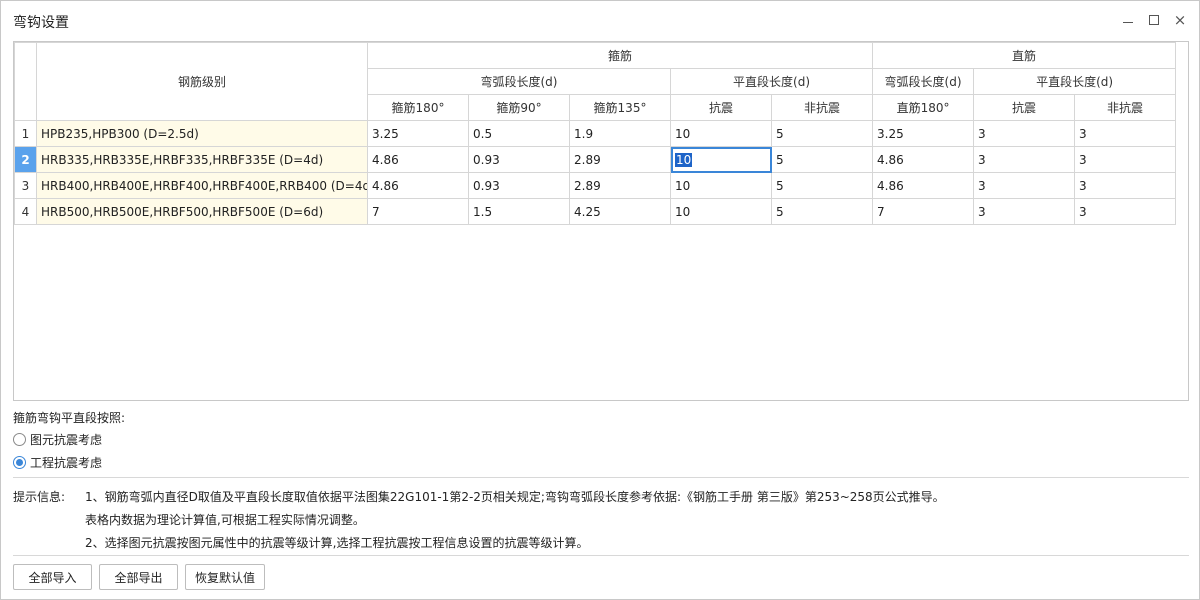  Describe the element at coordinates (25, 185) in the screenshot. I see `row-number: 3` at that location.